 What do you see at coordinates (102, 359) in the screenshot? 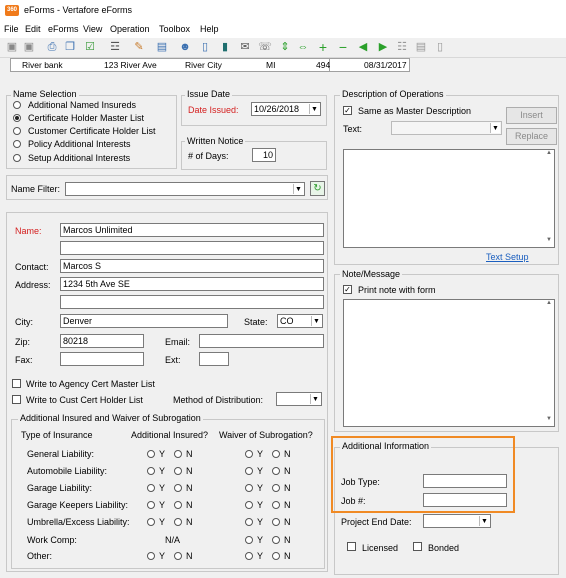
I see `fax-input` at bounding box center [102, 359].